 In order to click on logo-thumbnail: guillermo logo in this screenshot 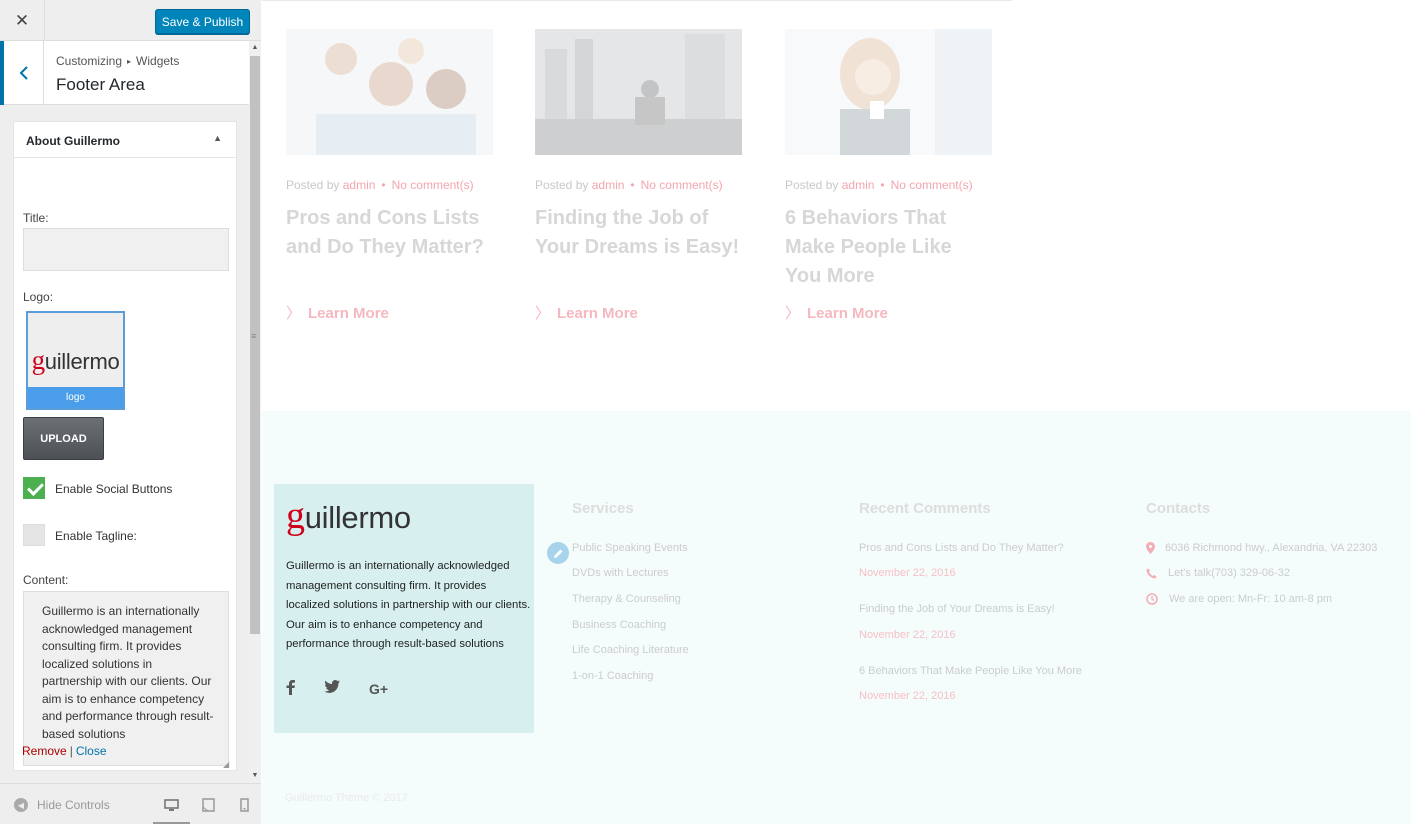, I will do `click(75, 360)`.